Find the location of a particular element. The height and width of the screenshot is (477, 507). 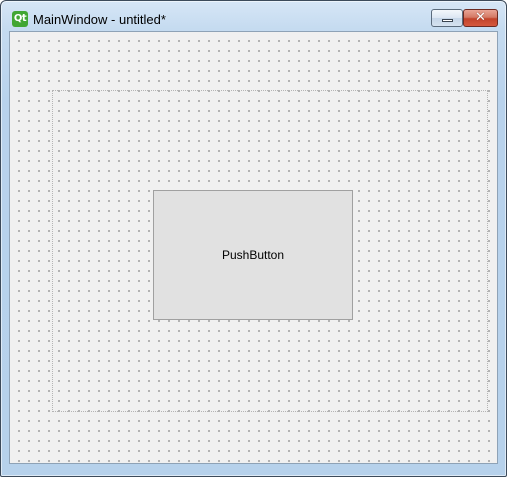

minimize-button is located at coordinates (447, 18).